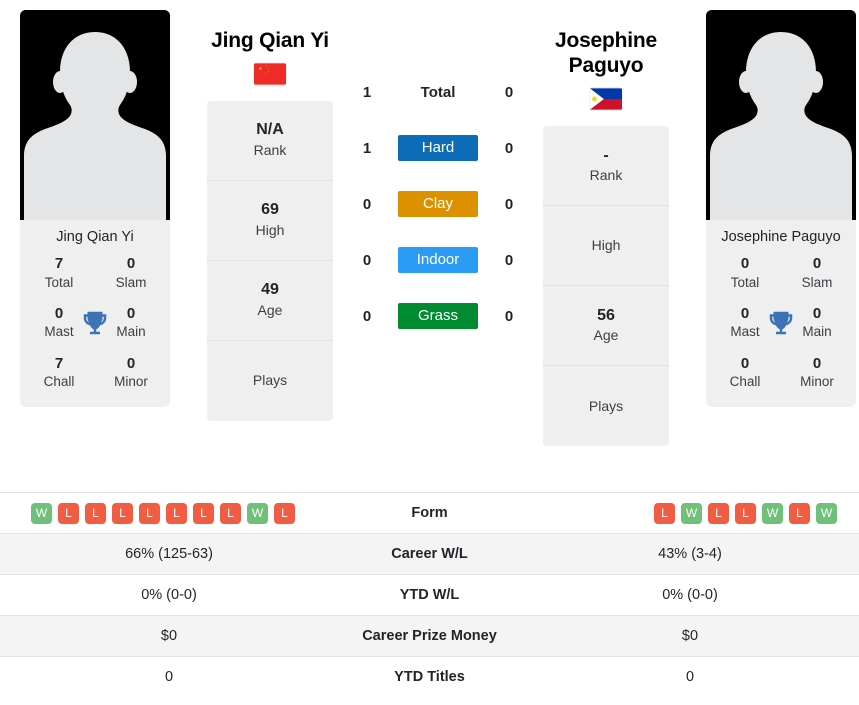 The width and height of the screenshot is (859, 705). What do you see at coordinates (270, 40) in the screenshot?
I see `left-player-name: Jing Qian Yi` at bounding box center [270, 40].